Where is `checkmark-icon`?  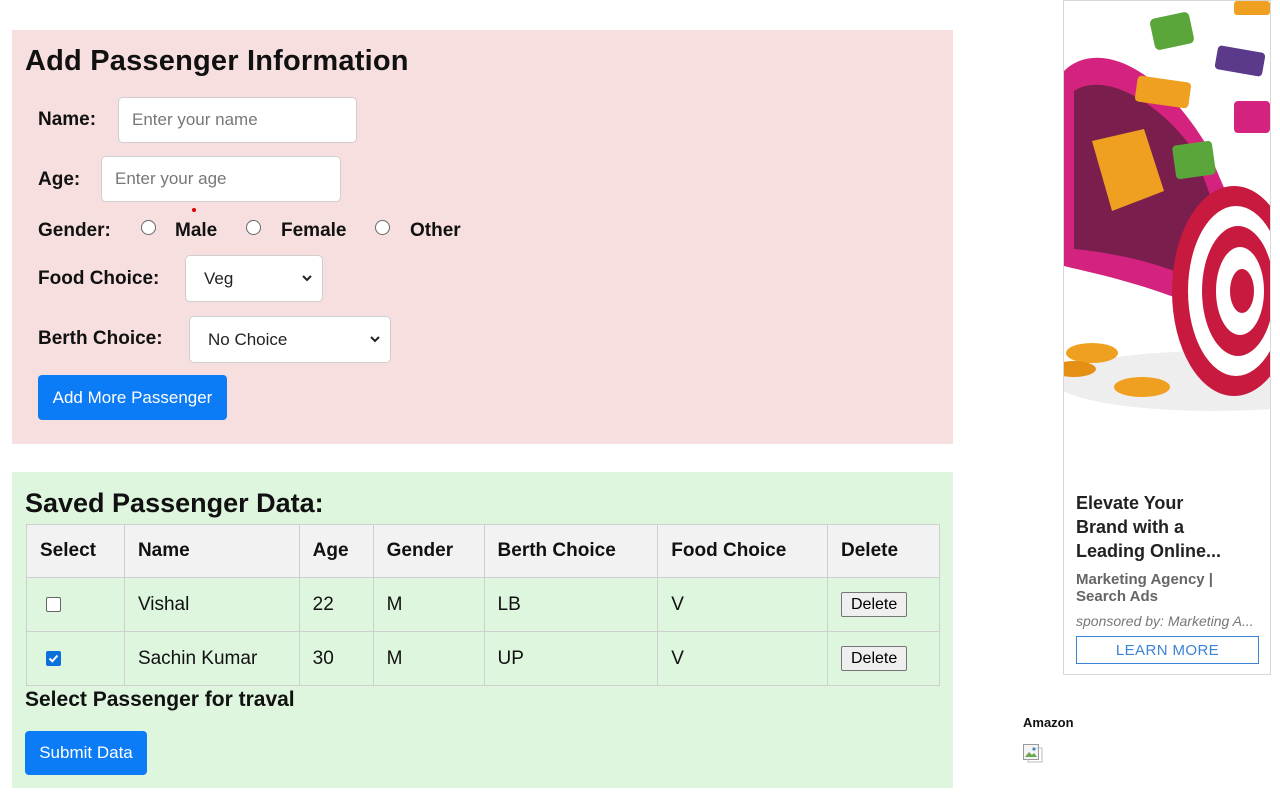 checkmark-icon is located at coordinates (53, 658).